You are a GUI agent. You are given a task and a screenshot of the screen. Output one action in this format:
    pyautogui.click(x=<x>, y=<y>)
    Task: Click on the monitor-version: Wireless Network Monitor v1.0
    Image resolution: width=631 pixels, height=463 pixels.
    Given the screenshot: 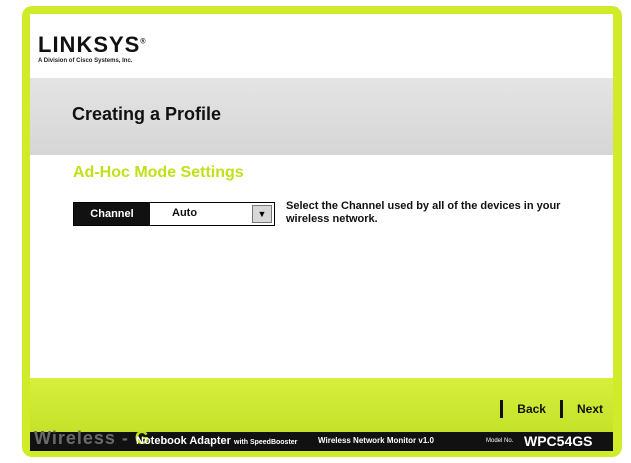 What is the action you would take?
    pyautogui.click(x=376, y=440)
    